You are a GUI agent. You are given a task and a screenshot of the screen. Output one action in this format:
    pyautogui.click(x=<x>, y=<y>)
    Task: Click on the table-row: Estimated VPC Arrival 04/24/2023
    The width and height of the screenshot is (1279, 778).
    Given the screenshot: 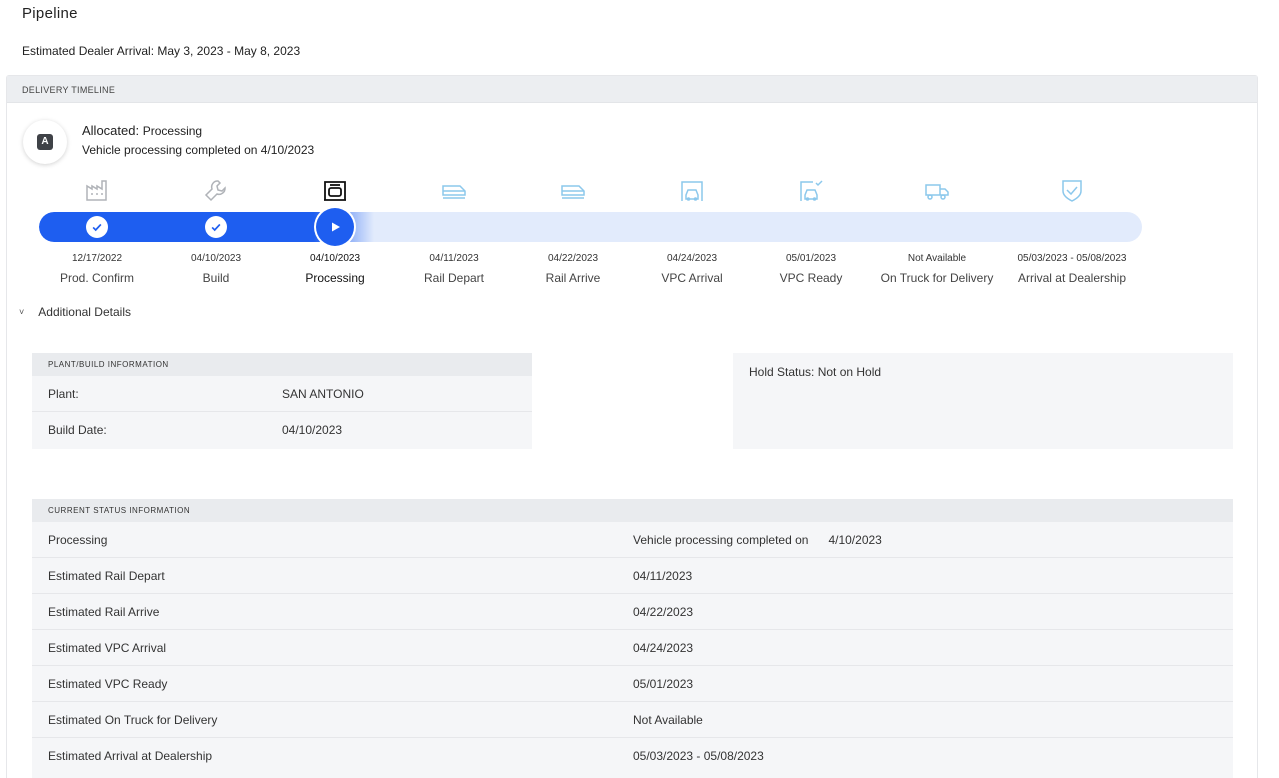 What is the action you would take?
    pyautogui.click(x=632, y=648)
    